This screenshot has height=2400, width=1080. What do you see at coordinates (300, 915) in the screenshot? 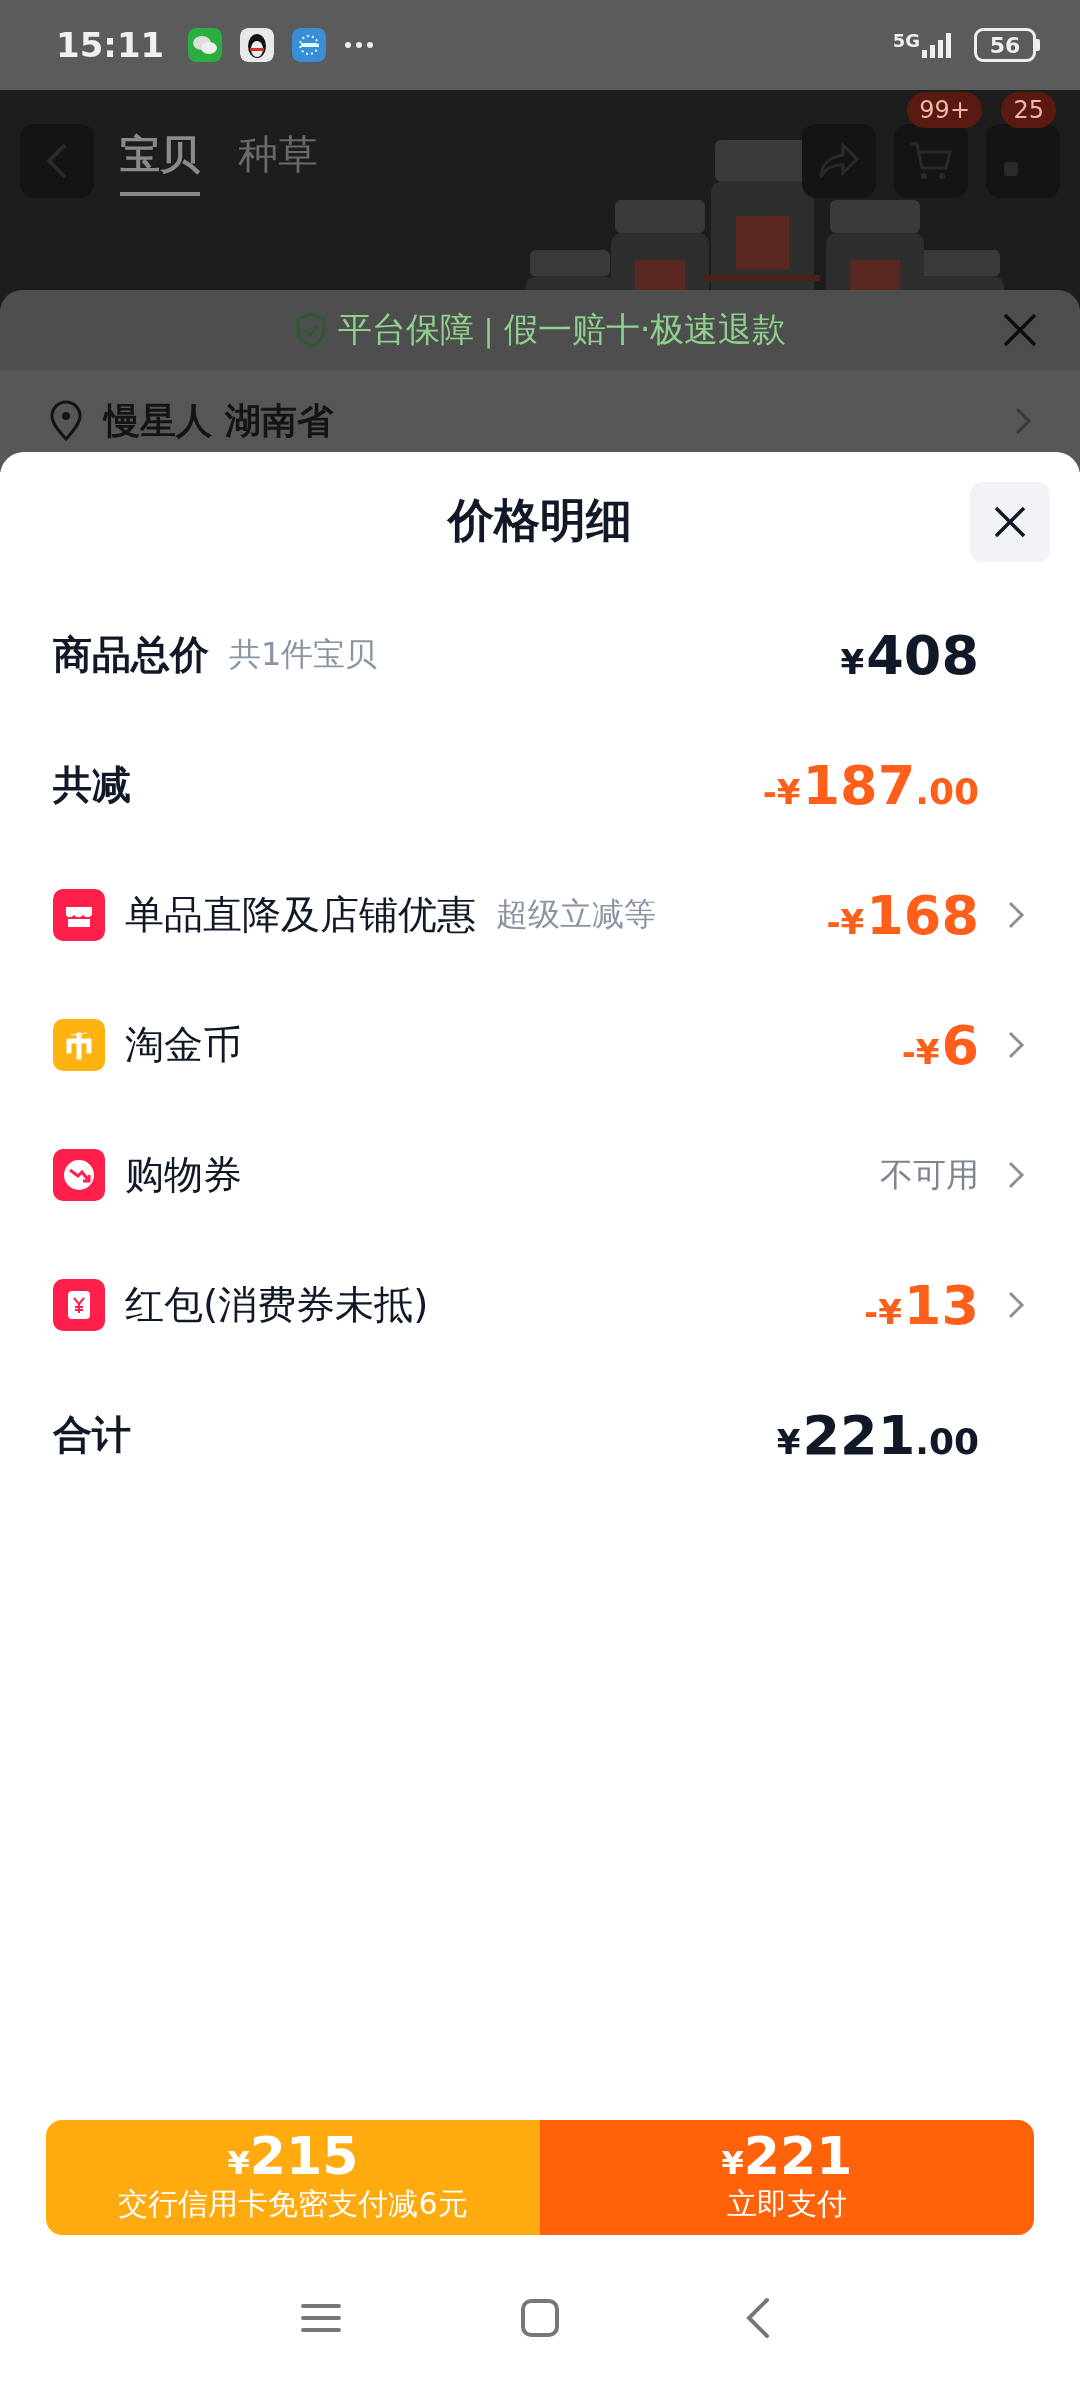
I see `row-label: 单品直降及店铺优惠` at bounding box center [300, 915].